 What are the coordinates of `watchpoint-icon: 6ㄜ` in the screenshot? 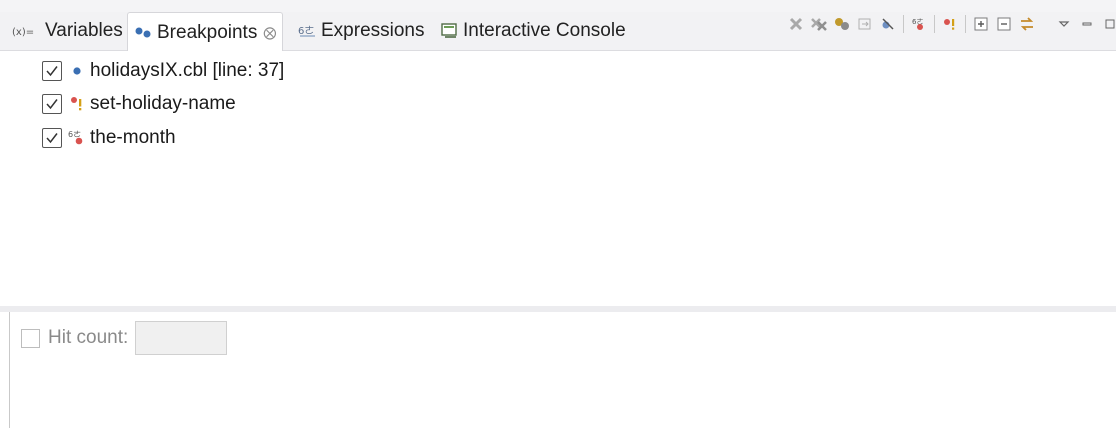 It's located at (77, 138).